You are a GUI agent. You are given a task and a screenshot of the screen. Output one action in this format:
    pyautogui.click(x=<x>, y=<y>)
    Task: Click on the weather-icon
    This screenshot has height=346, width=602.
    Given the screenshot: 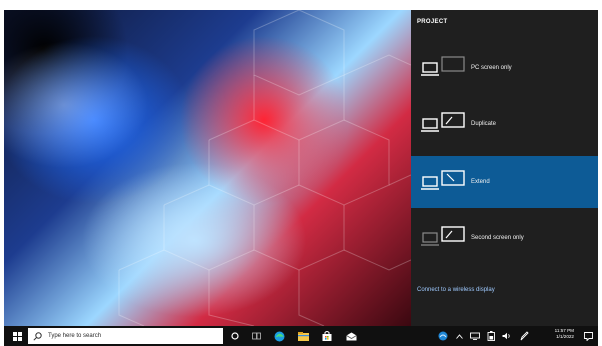 What is the action you would take?
    pyautogui.click(x=443, y=336)
    